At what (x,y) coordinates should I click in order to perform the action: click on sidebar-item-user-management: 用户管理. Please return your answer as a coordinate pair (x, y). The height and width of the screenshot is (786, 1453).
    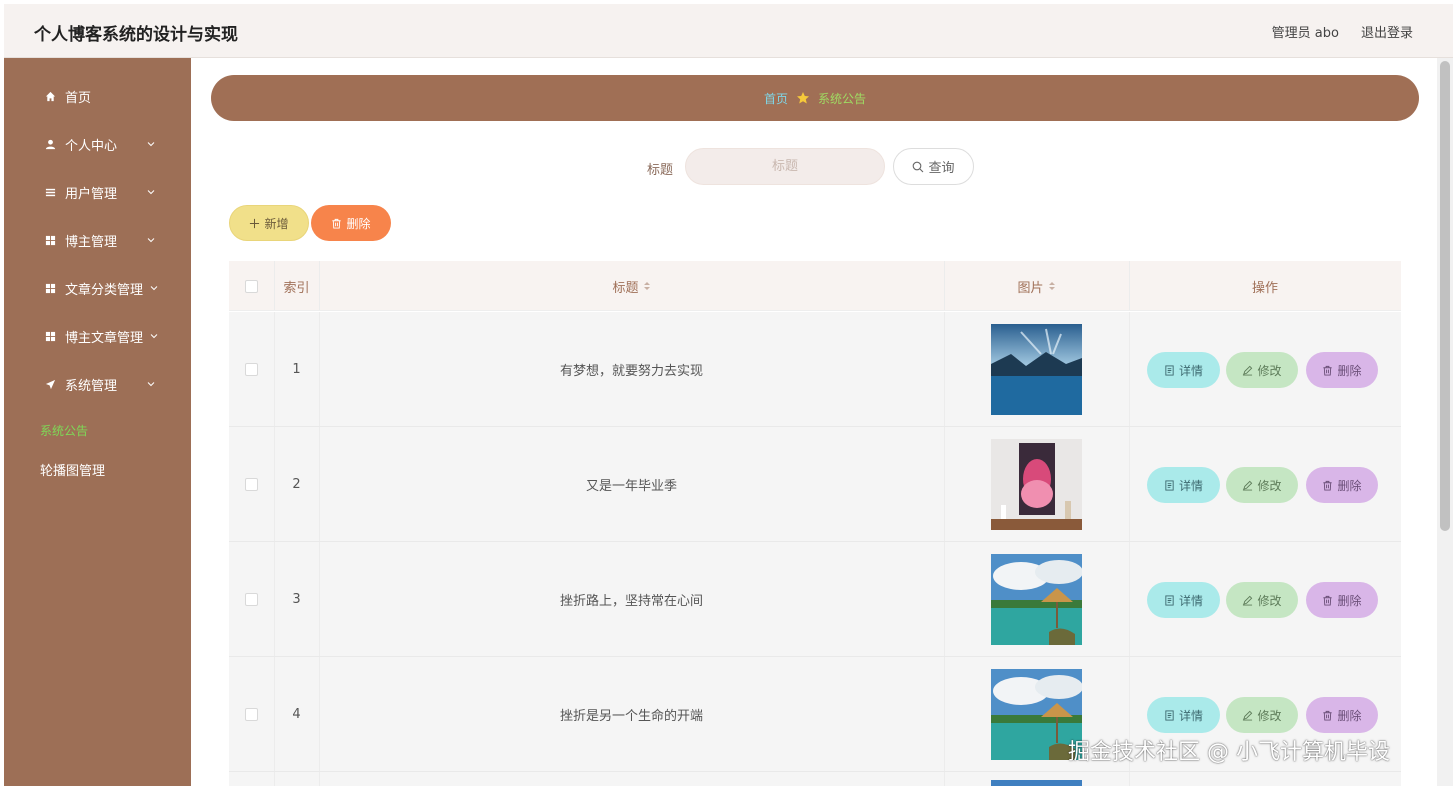
    Looking at the image, I should click on (97, 192).